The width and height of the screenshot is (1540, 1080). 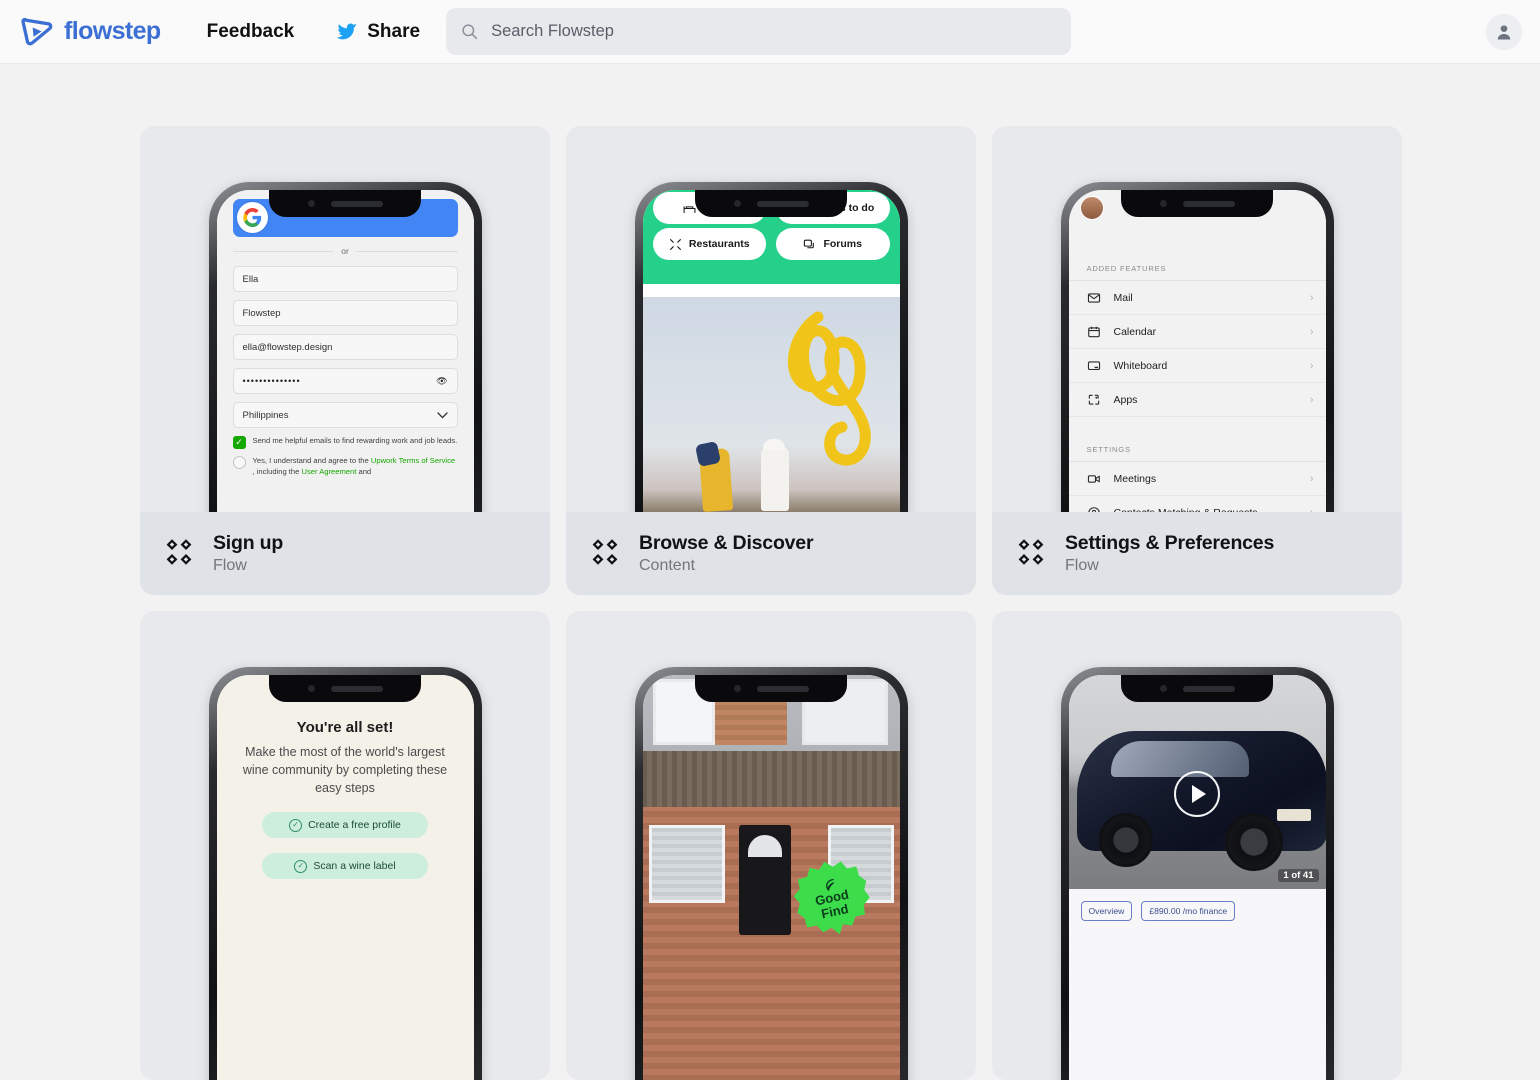 I want to click on user-agreement-link: User Agreement, so click(x=328, y=471).